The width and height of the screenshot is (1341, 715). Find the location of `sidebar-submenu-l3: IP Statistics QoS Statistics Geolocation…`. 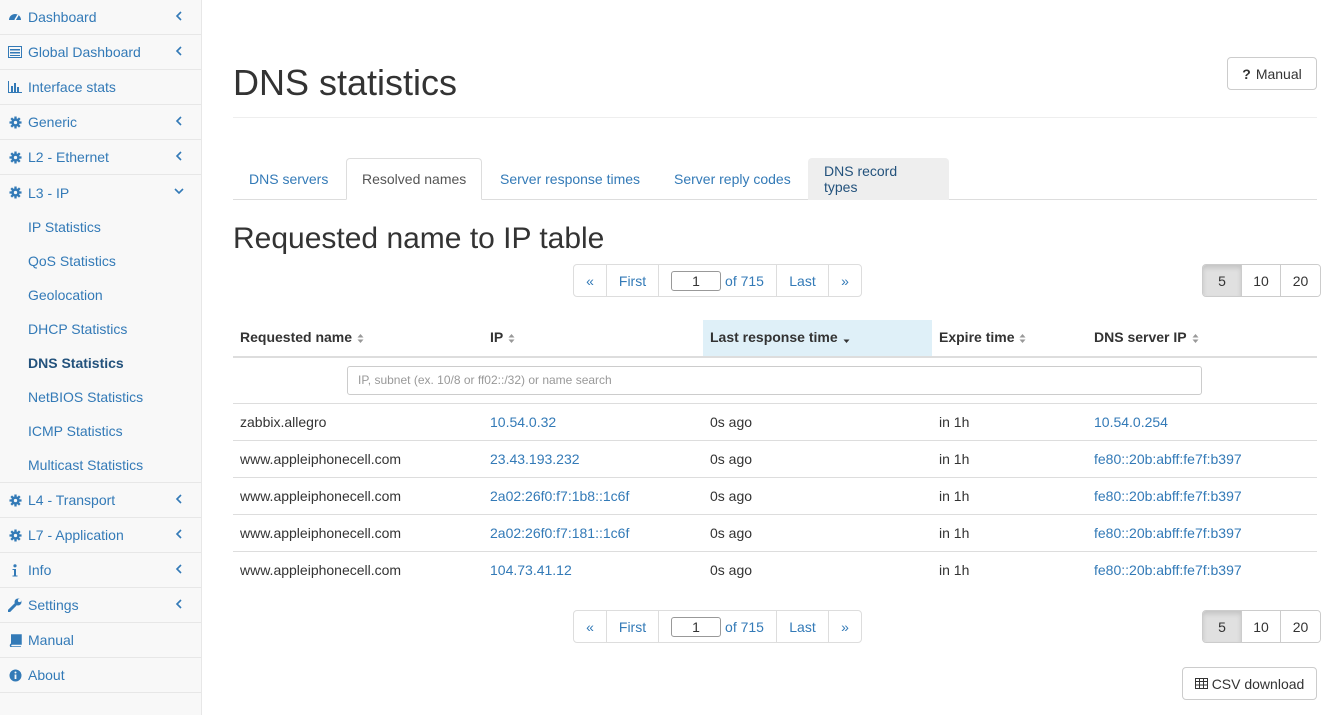

sidebar-submenu-l3: IP Statistics QoS Statistics Geolocation… is located at coordinates (100, 346).